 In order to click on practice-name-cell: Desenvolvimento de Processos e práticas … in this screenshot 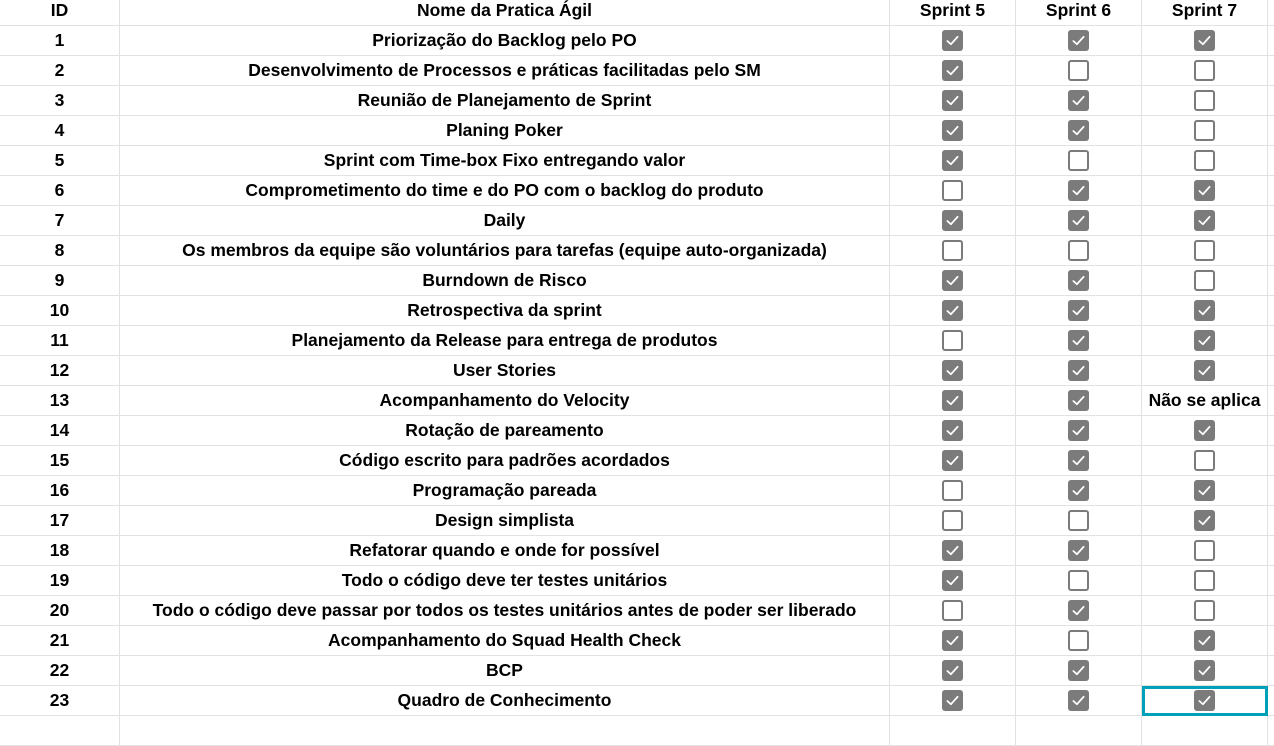, I will do `click(505, 71)`.